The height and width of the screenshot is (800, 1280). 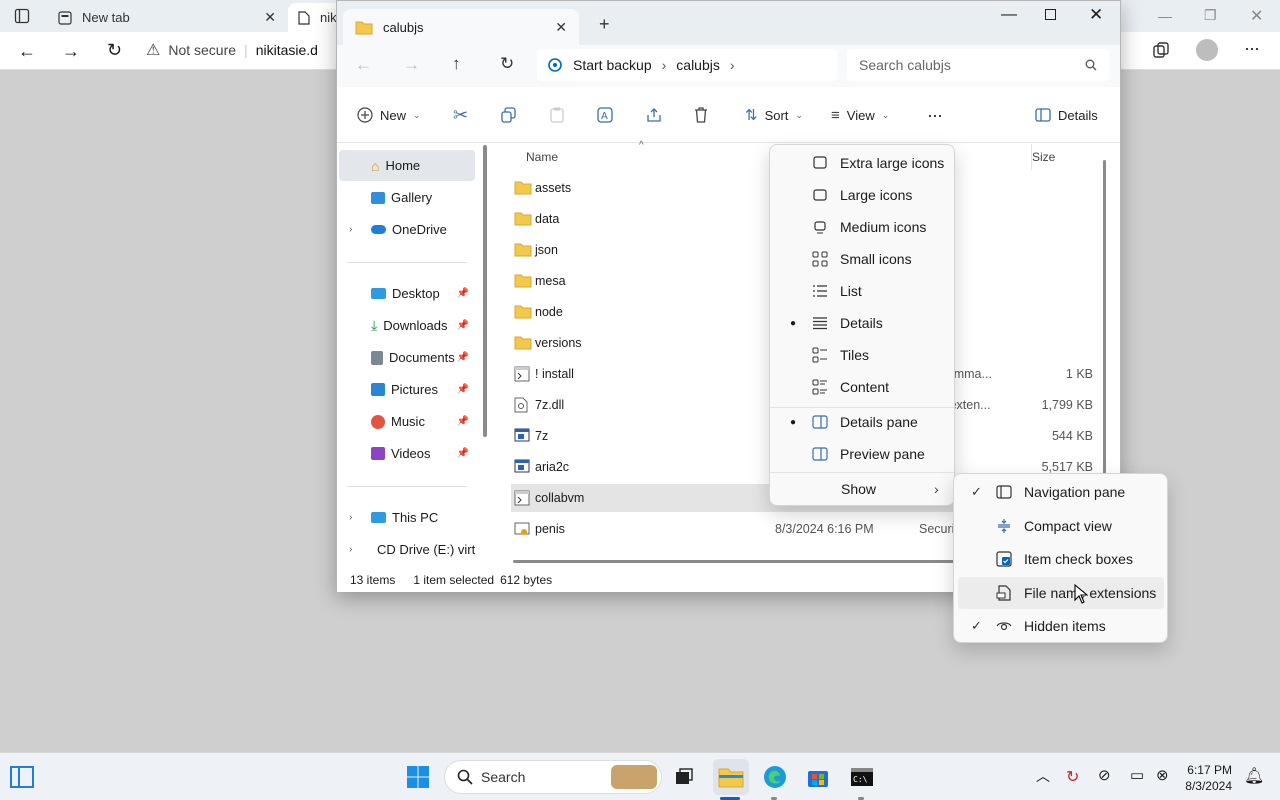 I want to click on menu-item-medium-icons: Medium icons, so click(x=863, y=227).